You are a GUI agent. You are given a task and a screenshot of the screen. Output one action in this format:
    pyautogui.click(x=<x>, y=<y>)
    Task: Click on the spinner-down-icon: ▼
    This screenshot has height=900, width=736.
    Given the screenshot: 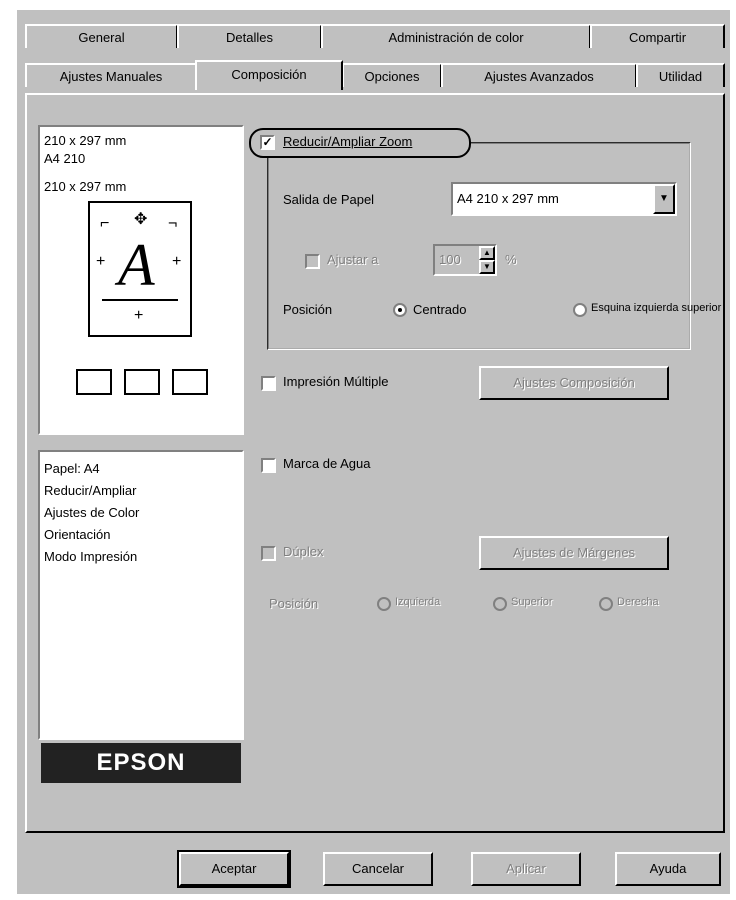 What is the action you would take?
    pyautogui.click(x=487, y=267)
    